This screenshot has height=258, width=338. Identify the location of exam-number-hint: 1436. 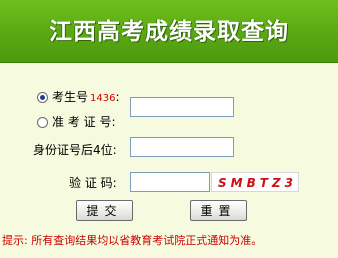
(103, 98).